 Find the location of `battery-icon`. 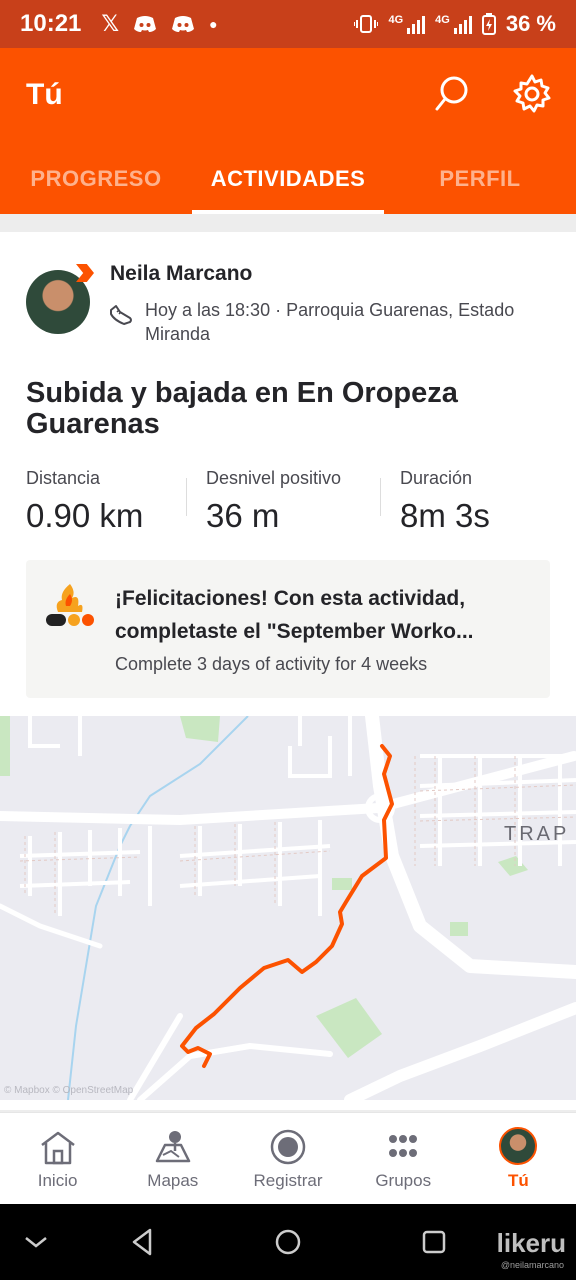

battery-icon is located at coordinates (488, 24).